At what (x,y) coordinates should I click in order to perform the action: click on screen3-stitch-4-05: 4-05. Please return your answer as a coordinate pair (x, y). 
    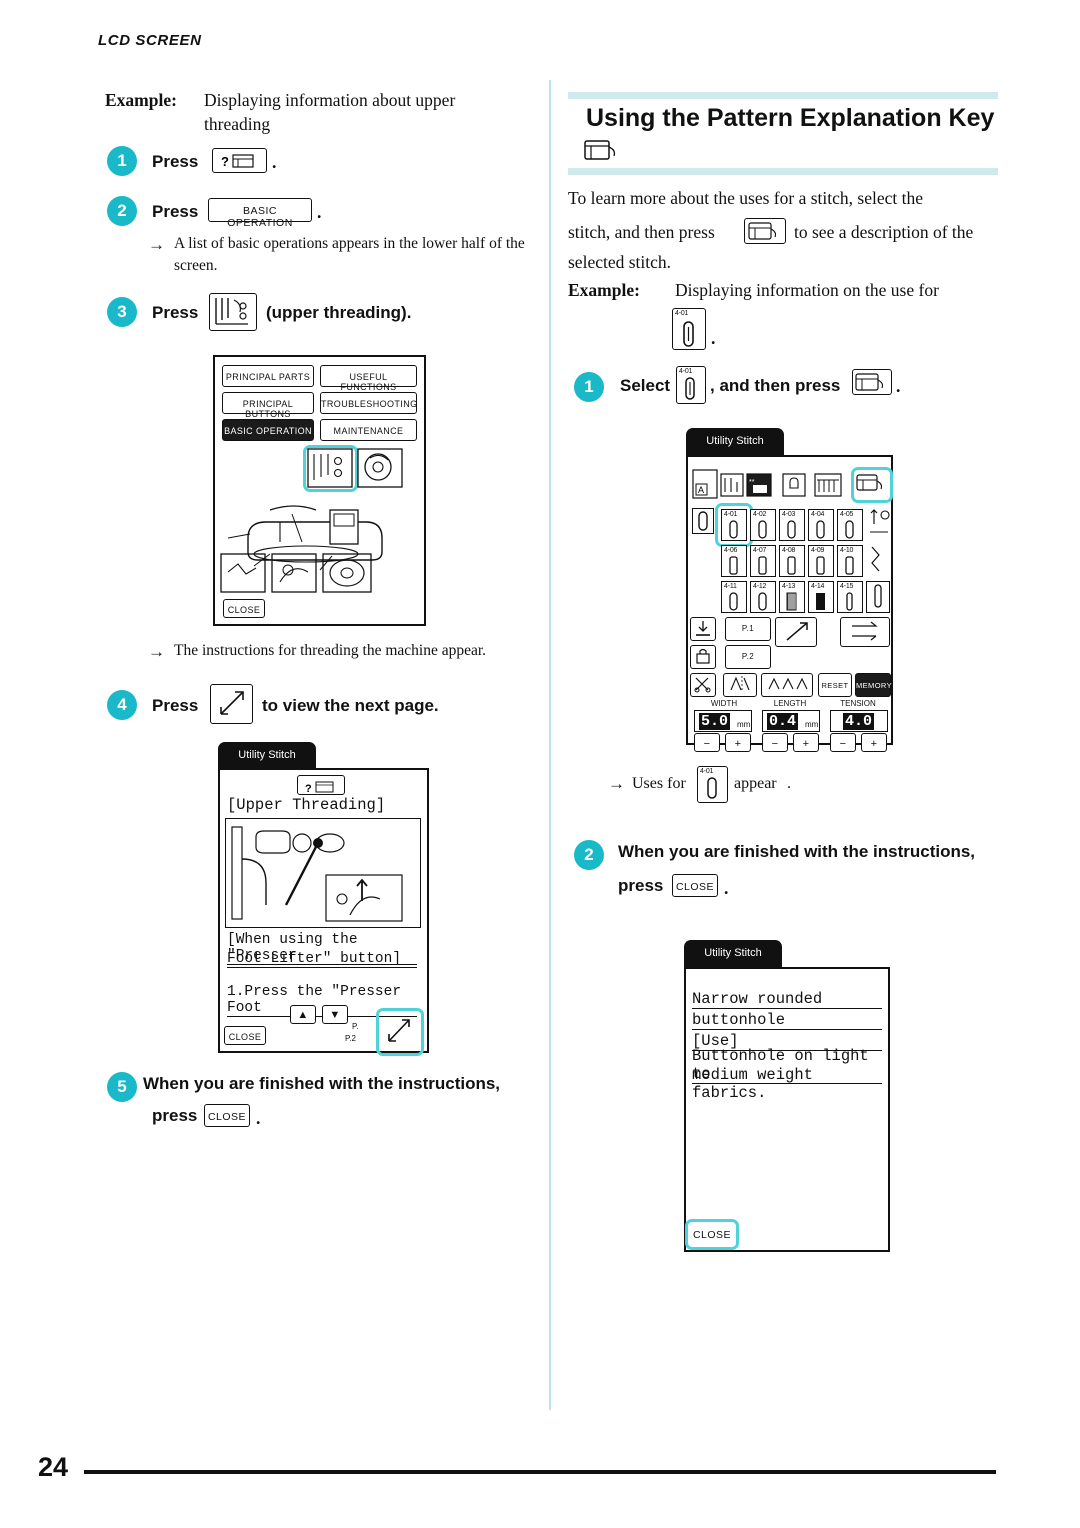
    Looking at the image, I should click on (850, 525).